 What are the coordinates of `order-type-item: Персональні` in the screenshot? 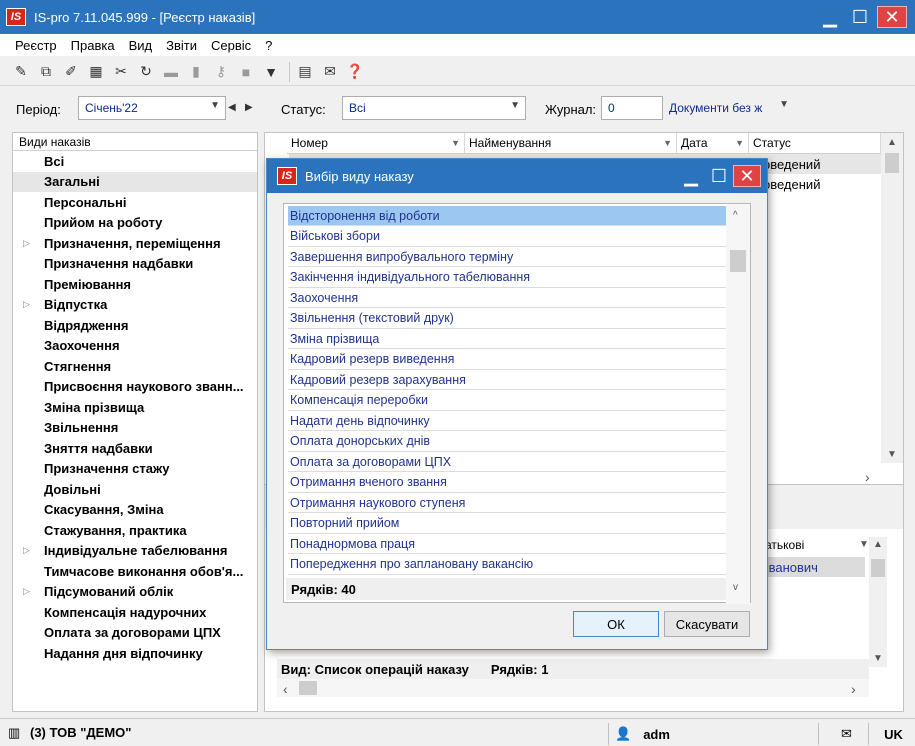 It's located at (135, 202).